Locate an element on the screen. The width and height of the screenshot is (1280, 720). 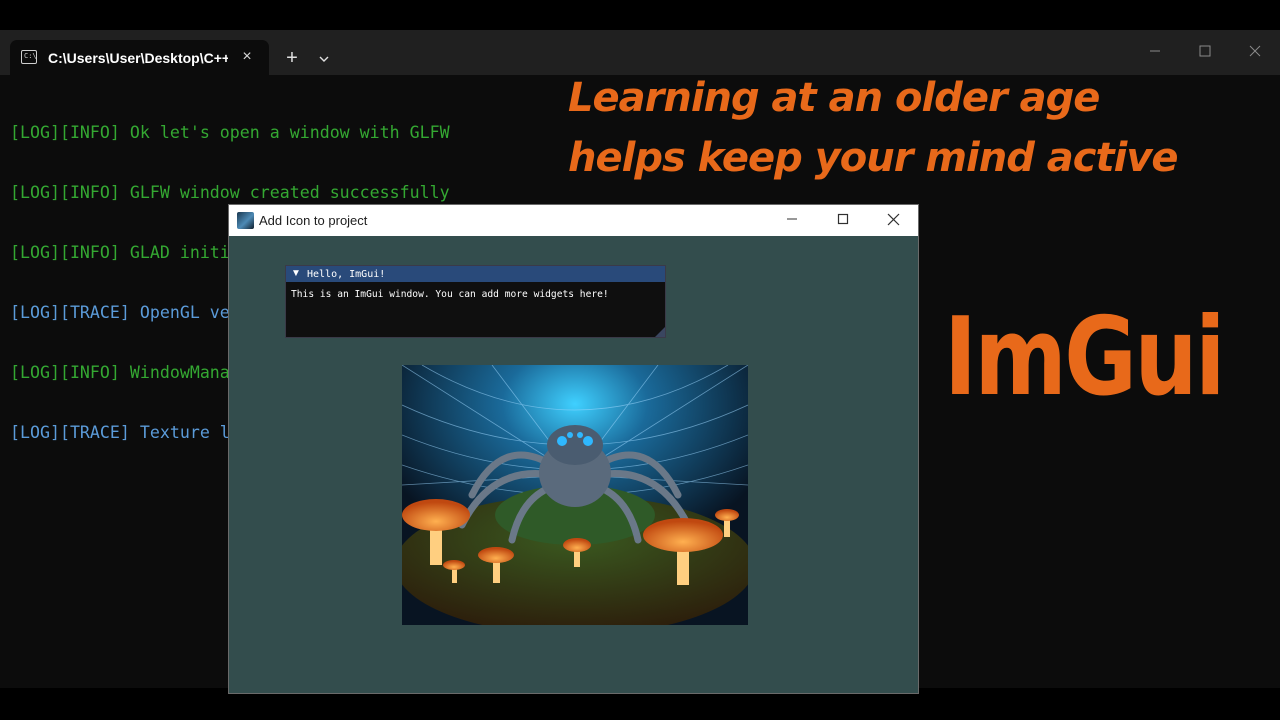
terminal-tab-bar: C:\ C:\Users\User\Desktop\C++ E × + is located at coordinates (640, 52).